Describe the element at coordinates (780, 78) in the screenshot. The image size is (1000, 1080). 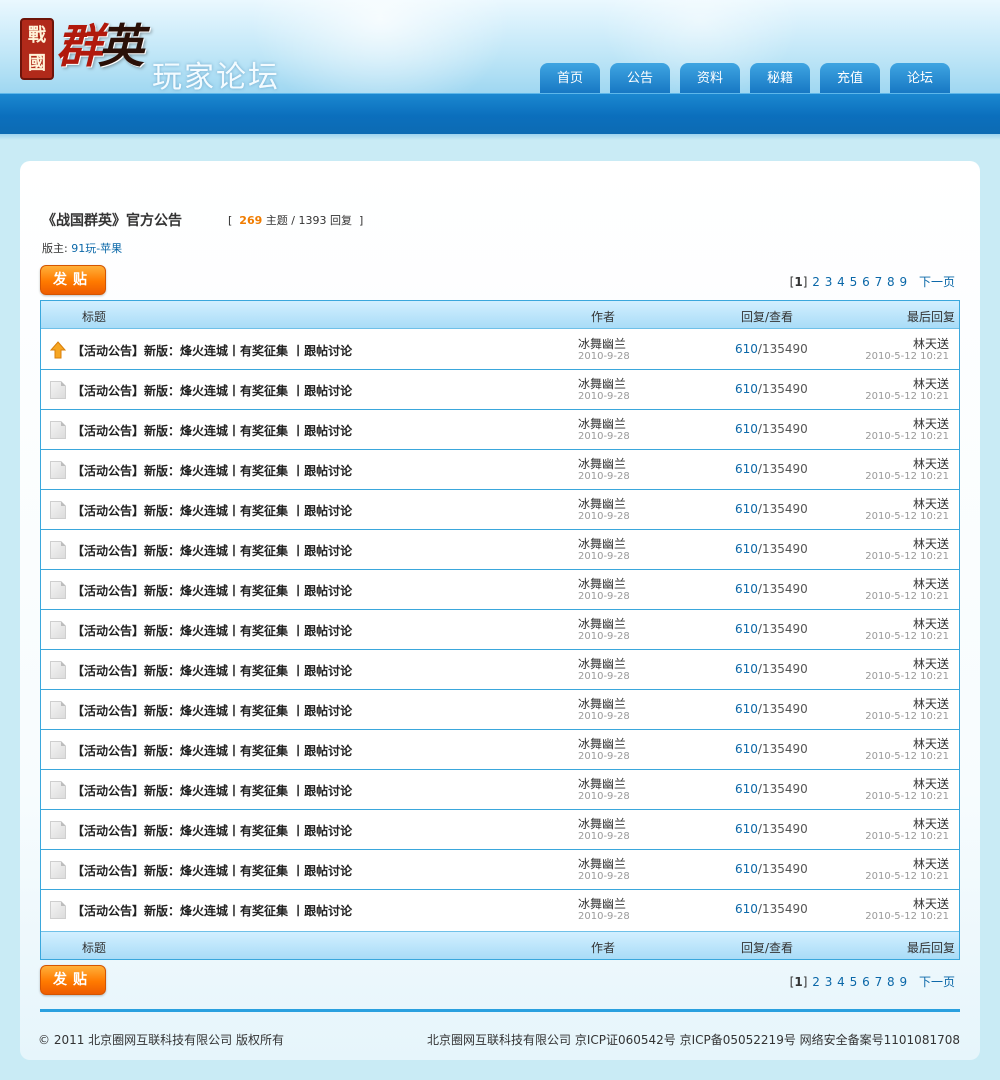
I see `nav-tips: 秘籍` at that location.